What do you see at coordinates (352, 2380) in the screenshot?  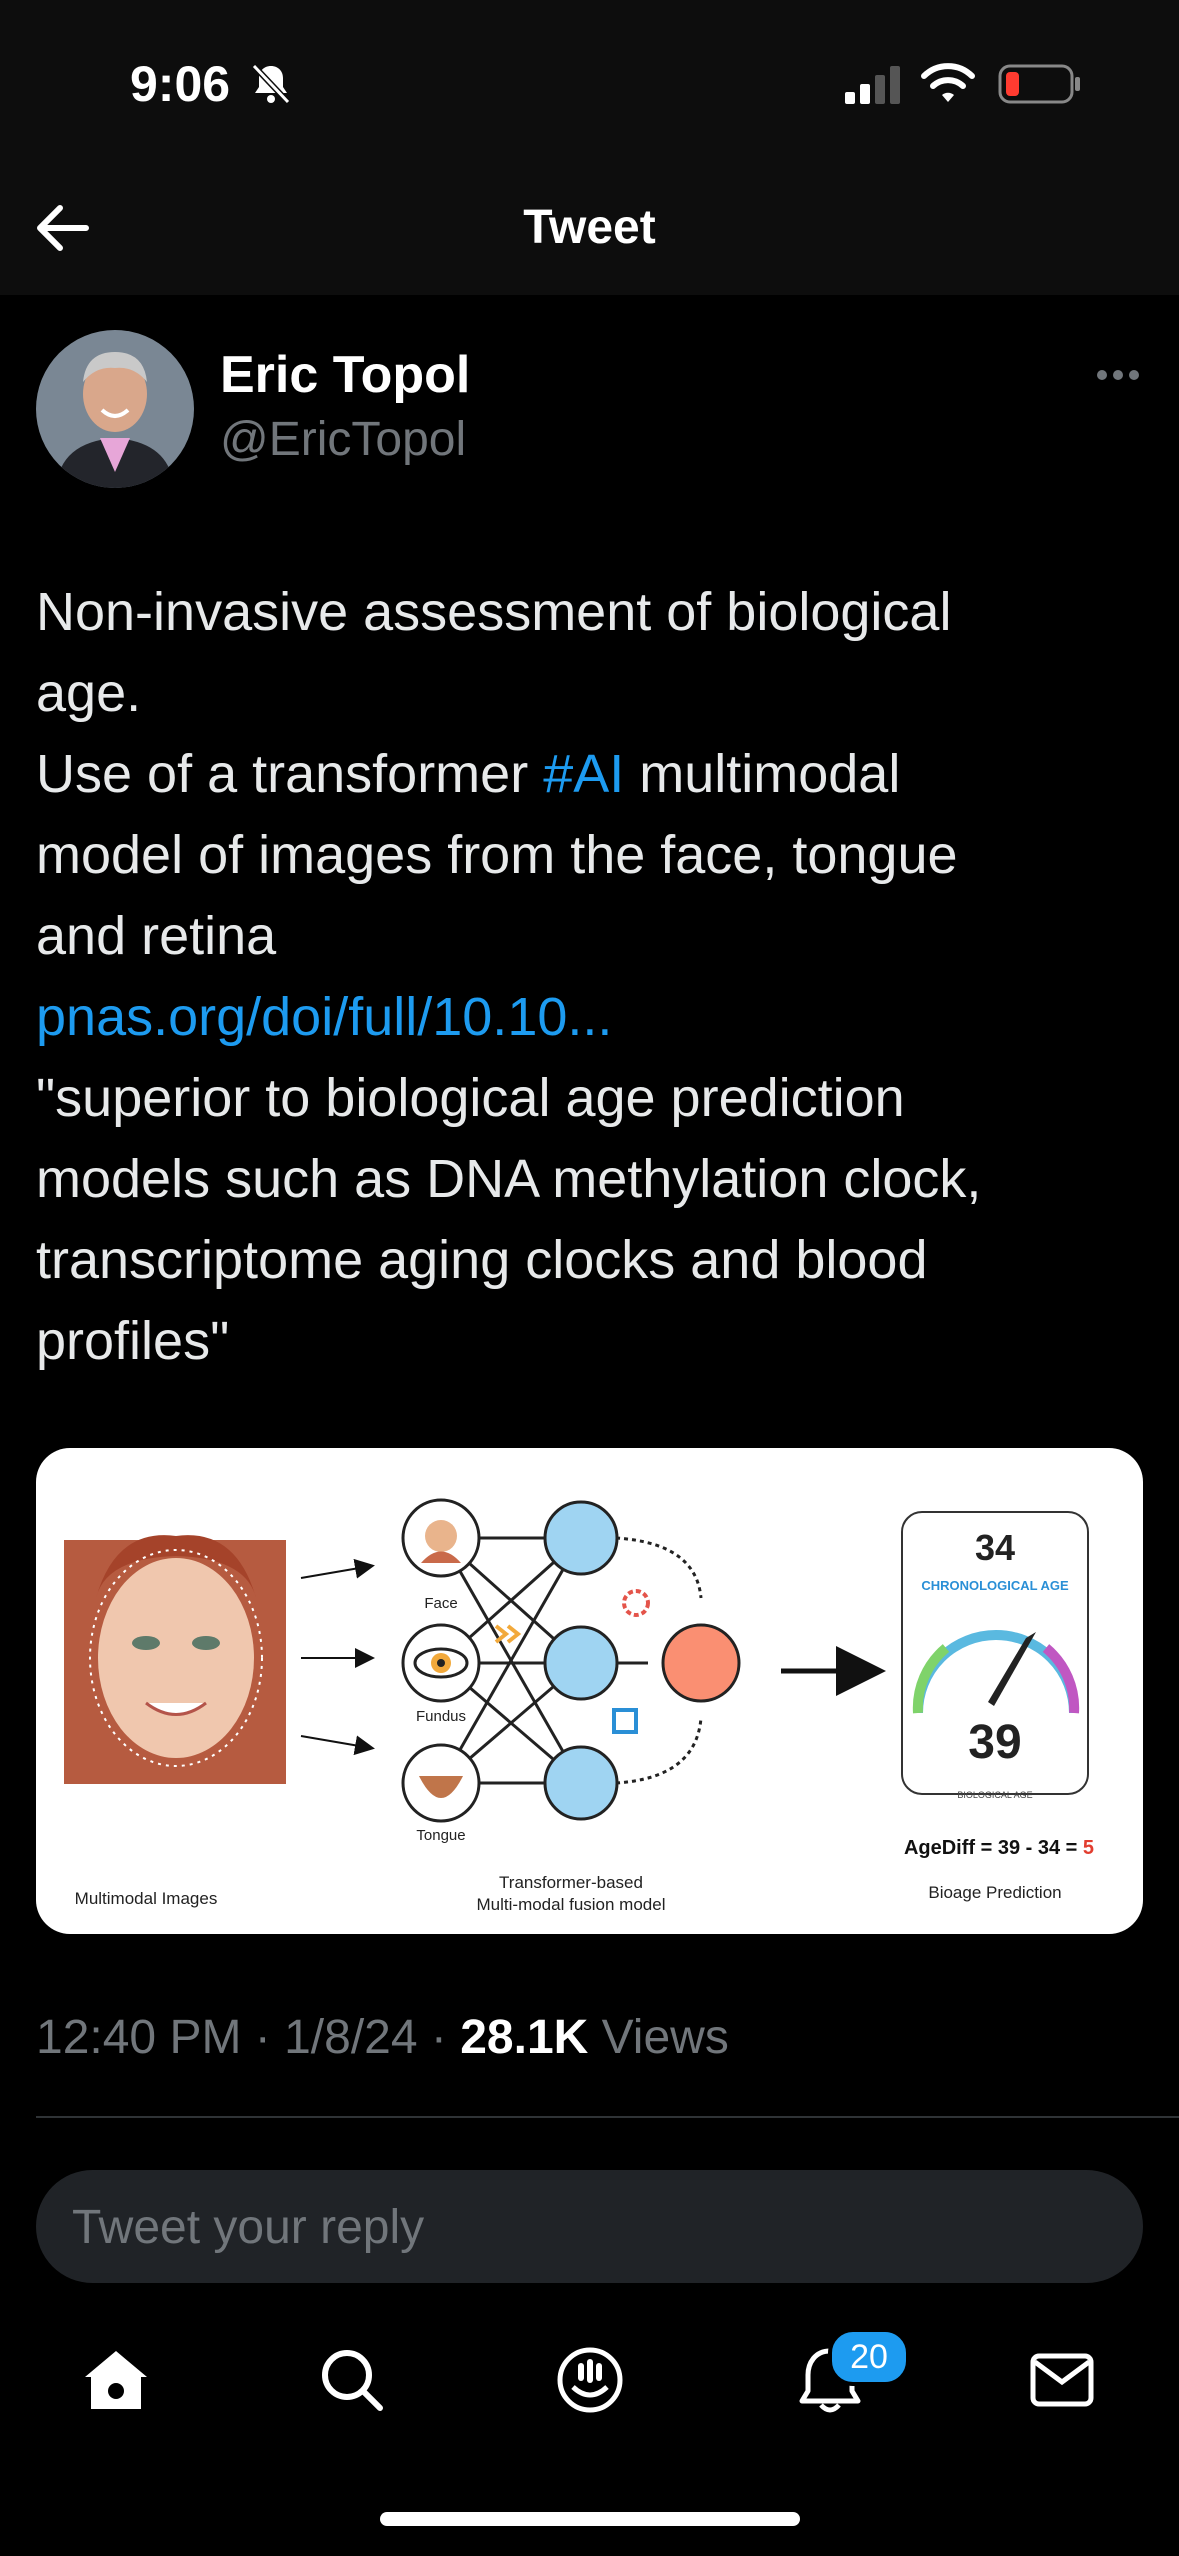 I see `search-icon` at bounding box center [352, 2380].